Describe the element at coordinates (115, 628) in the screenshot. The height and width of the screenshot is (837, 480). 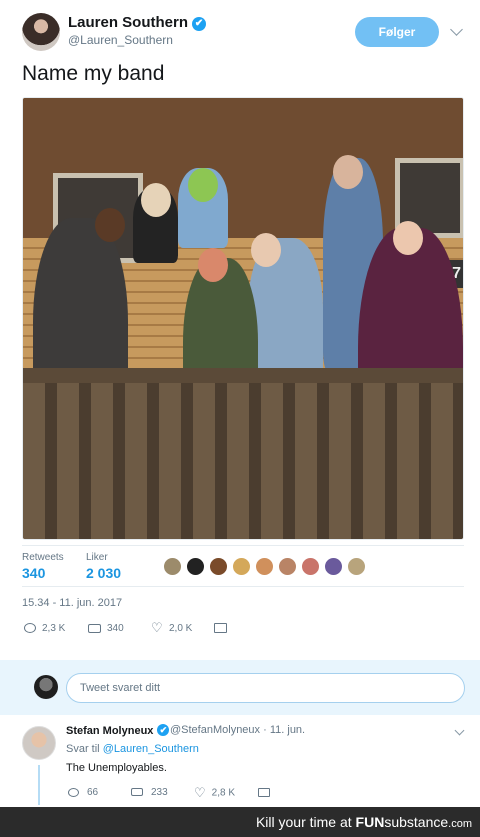
I see `retweet-count: 340` at that location.